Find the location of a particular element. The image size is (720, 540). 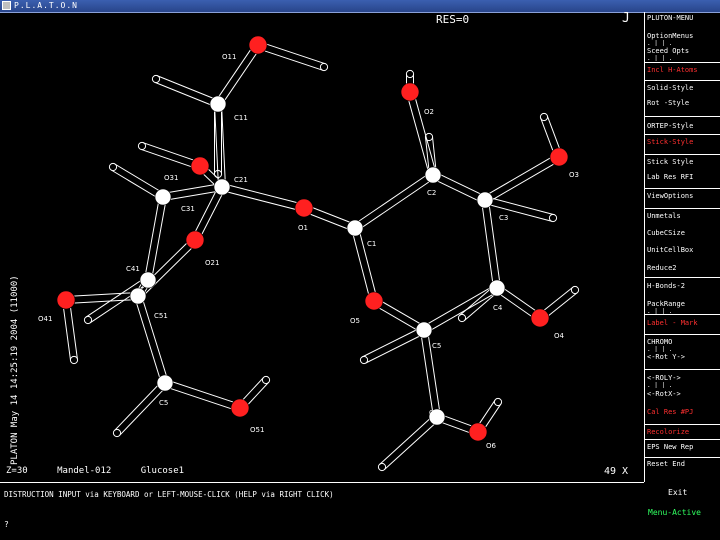

menu-item-17: Label - Mark is located at coordinates (682, 323).